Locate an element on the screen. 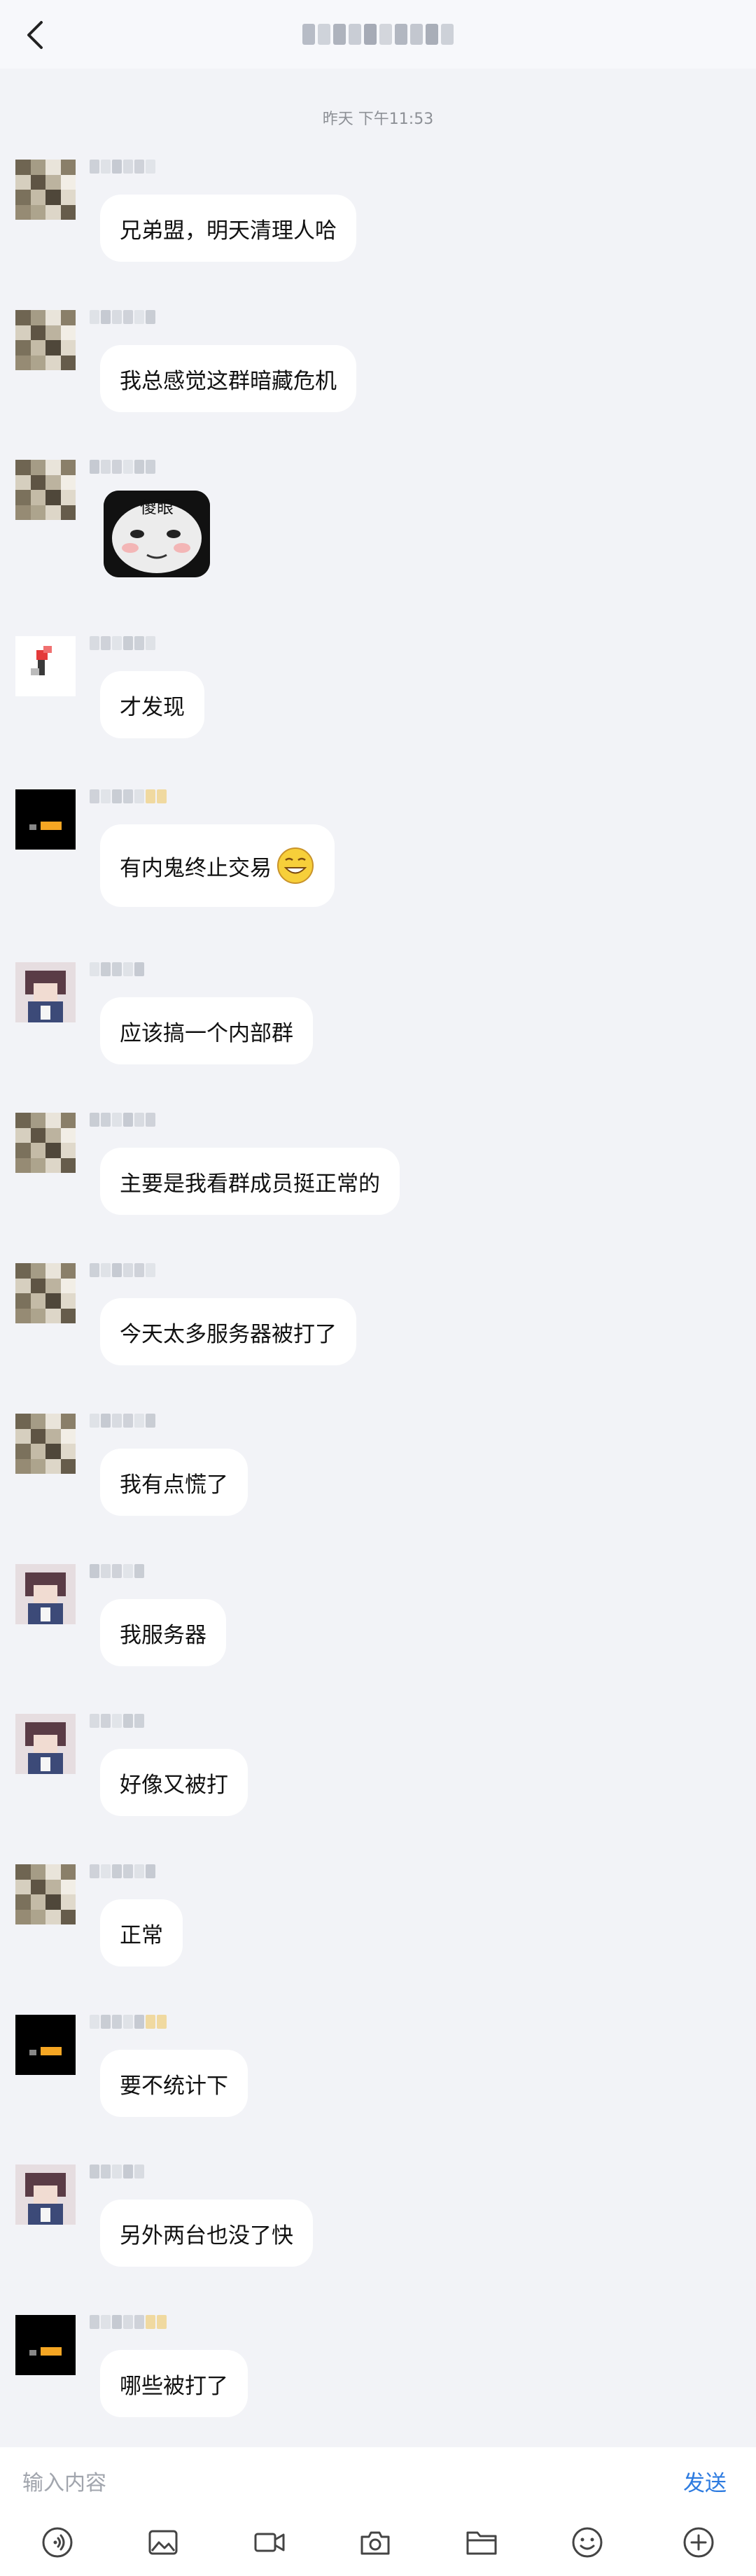  camera-button is located at coordinates (375, 2542).